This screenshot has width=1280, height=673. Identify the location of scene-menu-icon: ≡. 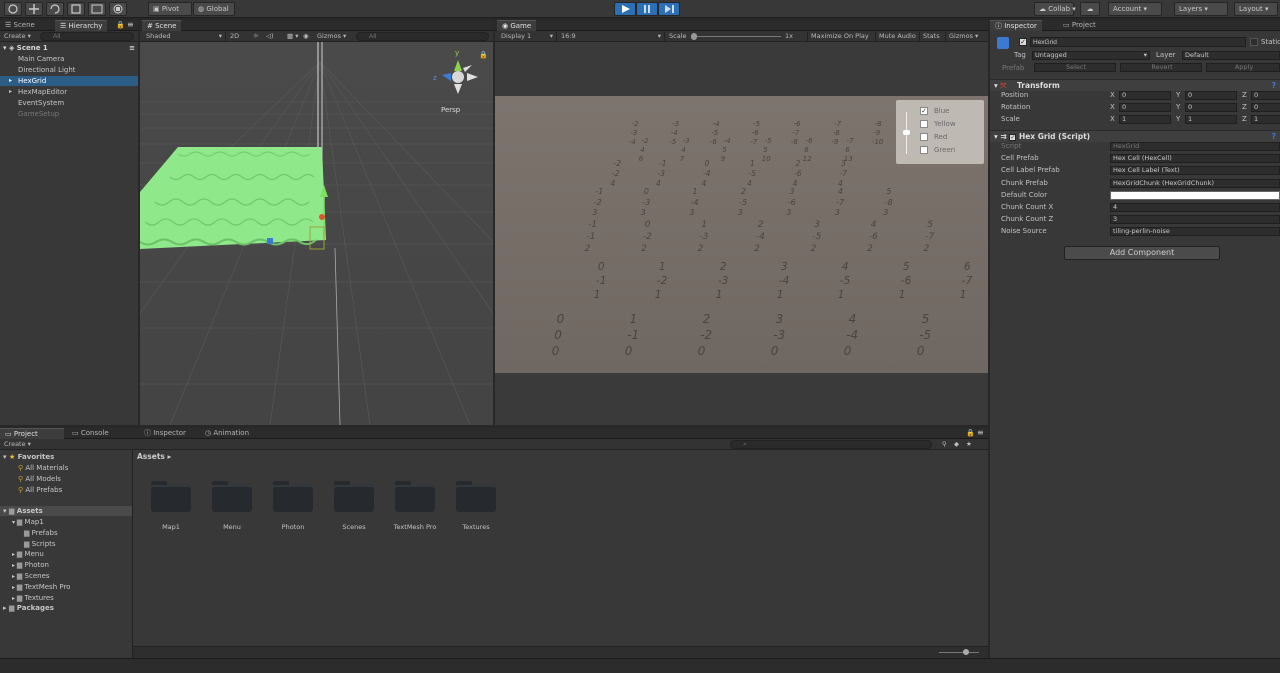
(132, 48).